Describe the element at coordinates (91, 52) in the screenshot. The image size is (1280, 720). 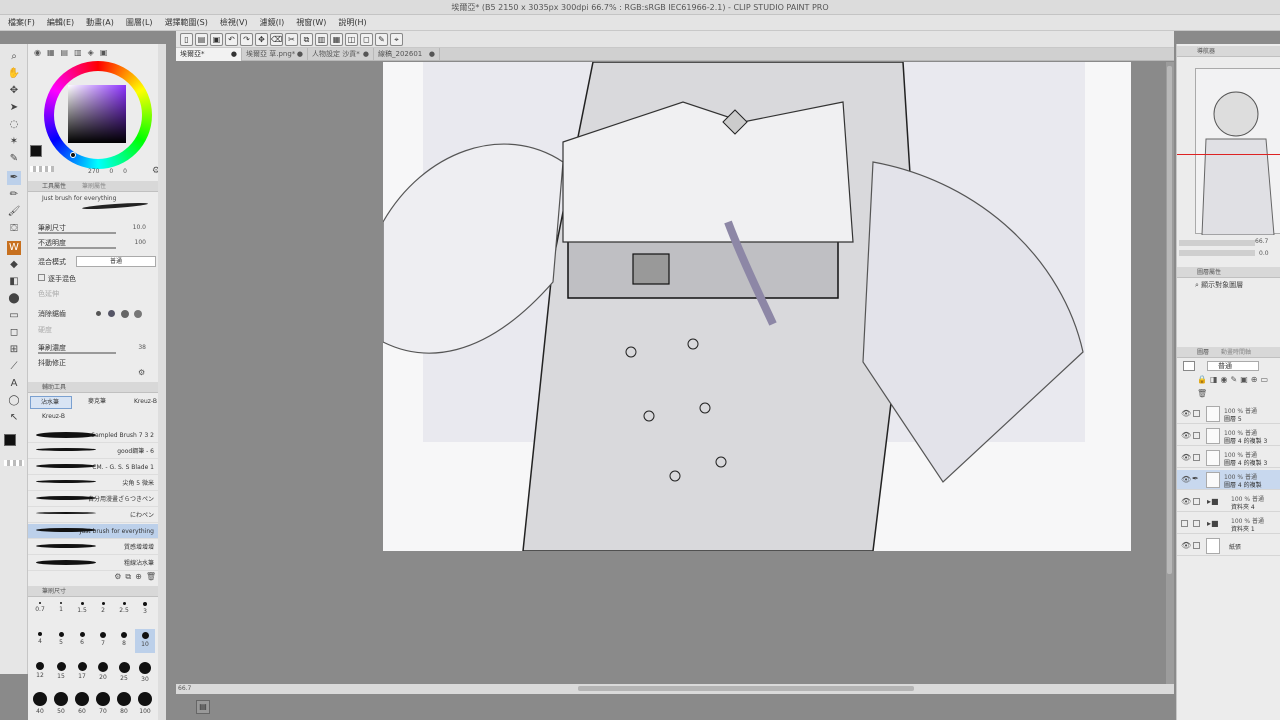
I see `history-tab-icon: ◈` at that location.